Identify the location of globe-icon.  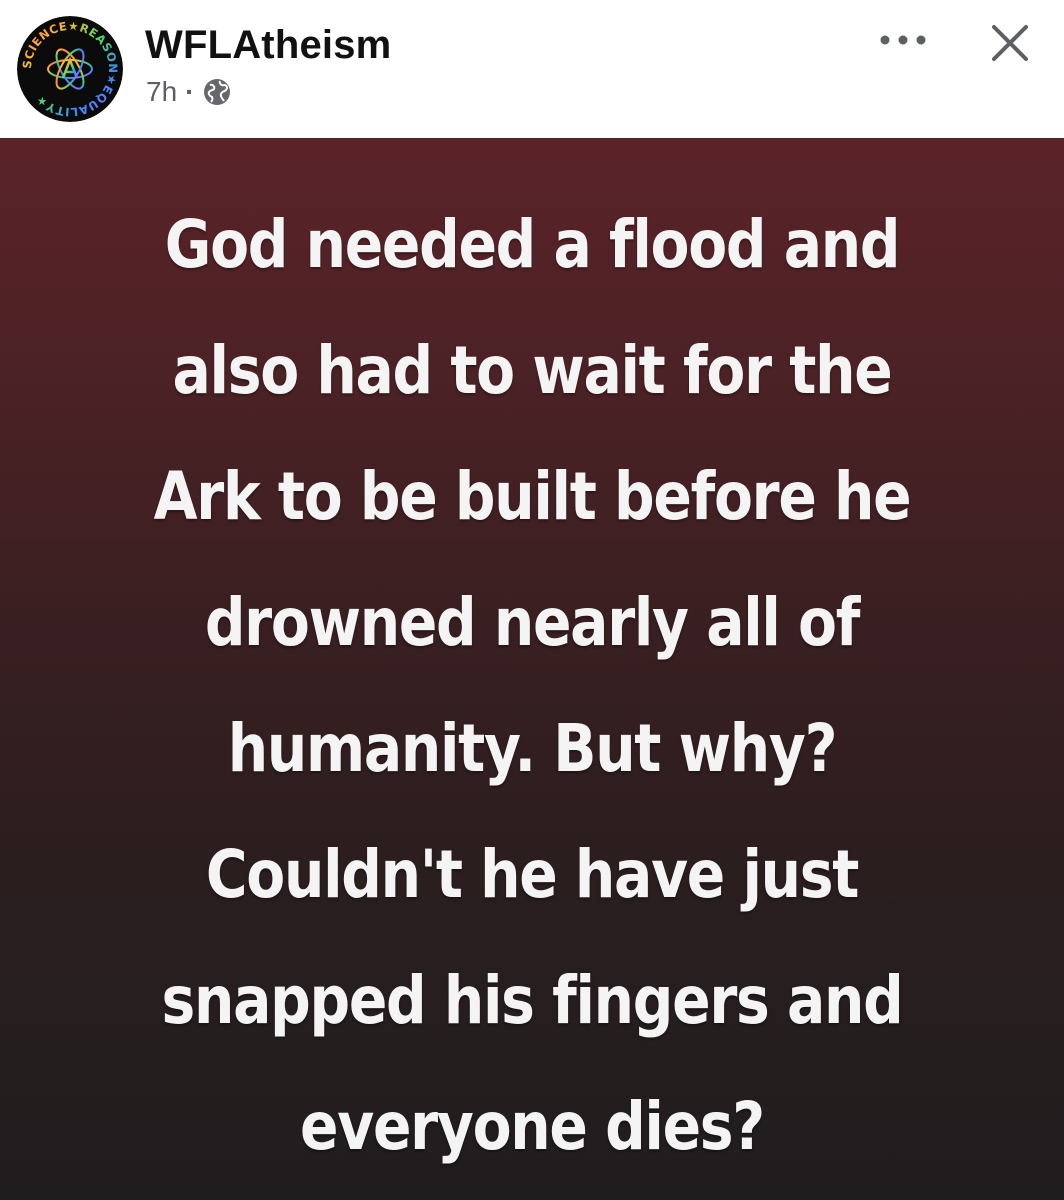
(217, 92).